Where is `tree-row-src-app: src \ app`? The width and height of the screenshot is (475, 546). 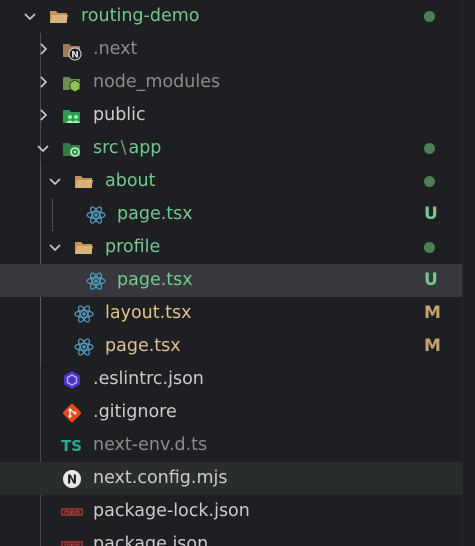 tree-row-src-app: src \ app is located at coordinates (231, 148).